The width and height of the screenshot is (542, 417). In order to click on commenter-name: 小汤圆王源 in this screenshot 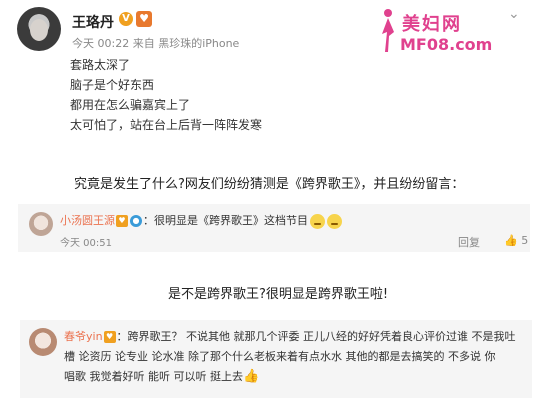, I will do `click(87, 220)`.